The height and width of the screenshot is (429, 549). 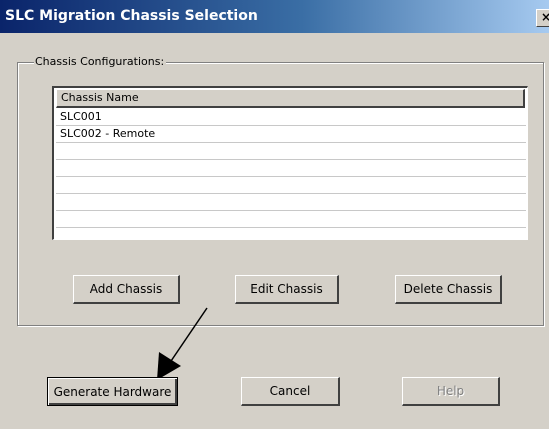 What do you see at coordinates (290, 98) in the screenshot?
I see `column-header-chassis-name: Chassis Name` at bounding box center [290, 98].